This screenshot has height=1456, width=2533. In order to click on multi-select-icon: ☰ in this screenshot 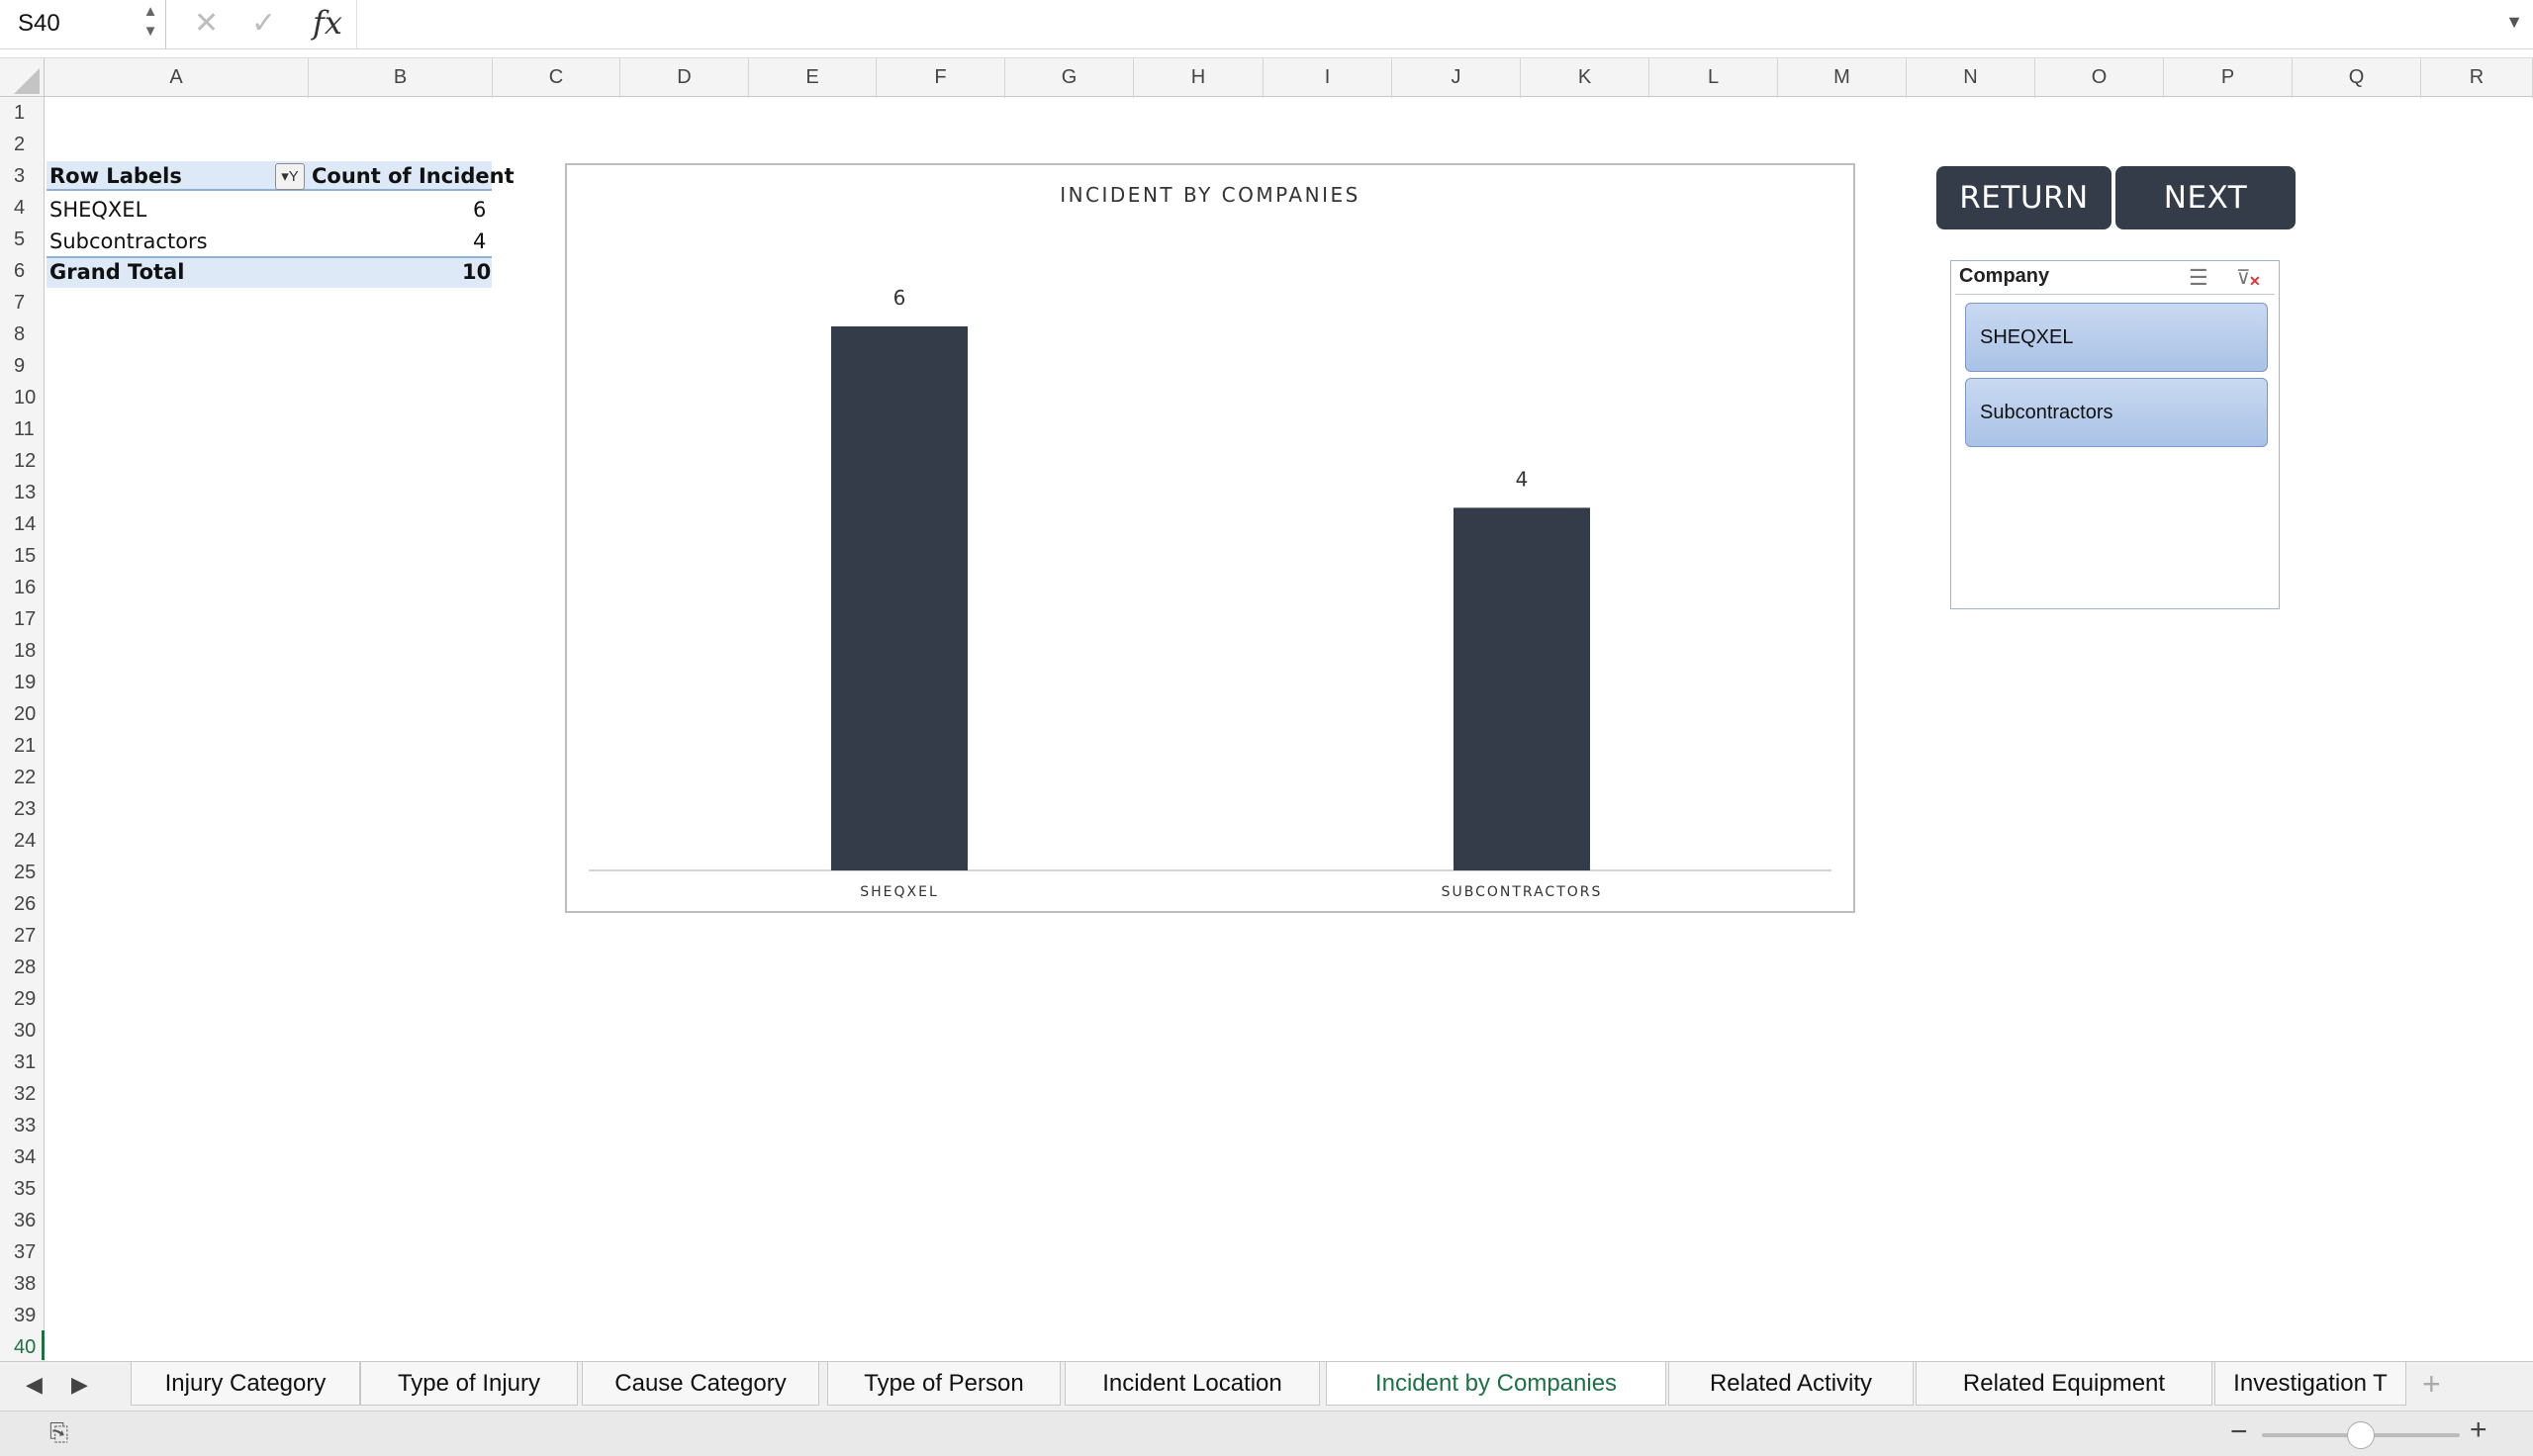, I will do `click(2199, 278)`.